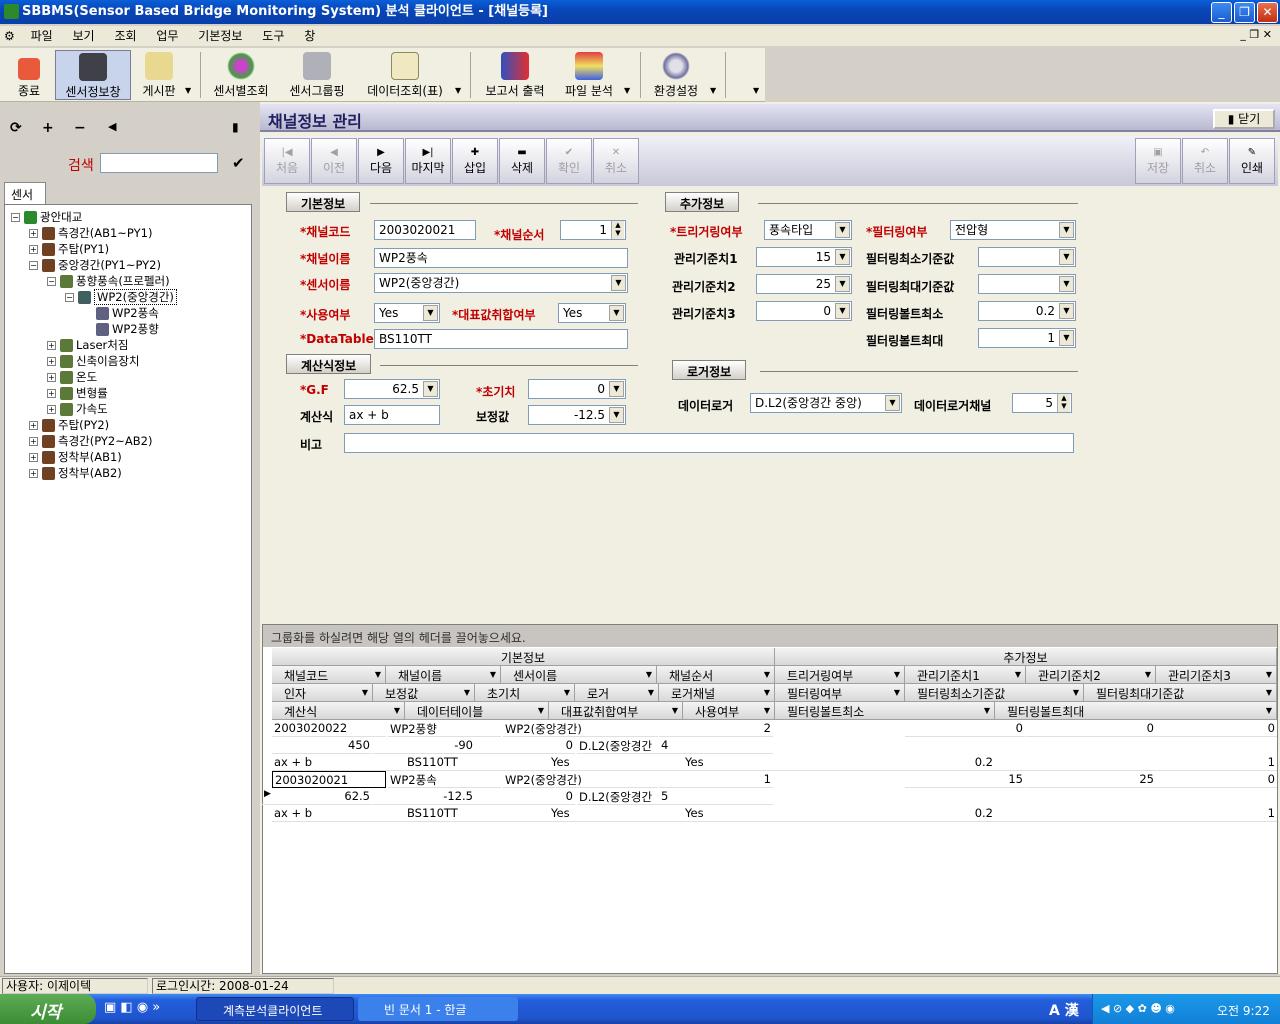 Image resolution: width=1280 pixels, height=1024 pixels. What do you see at coordinates (525, 693) in the screenshot?
I see `grid-column-header: 초기치 ▼` at bounding box center [525, 693].